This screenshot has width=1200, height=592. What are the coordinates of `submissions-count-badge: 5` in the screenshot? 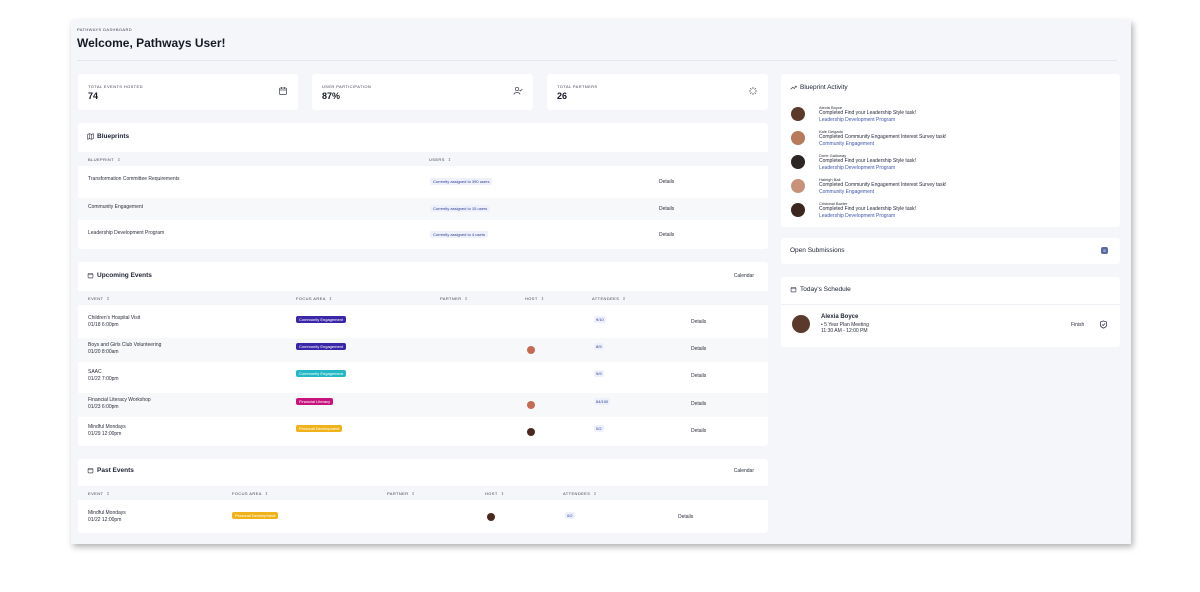 It's located at (1104, 250).